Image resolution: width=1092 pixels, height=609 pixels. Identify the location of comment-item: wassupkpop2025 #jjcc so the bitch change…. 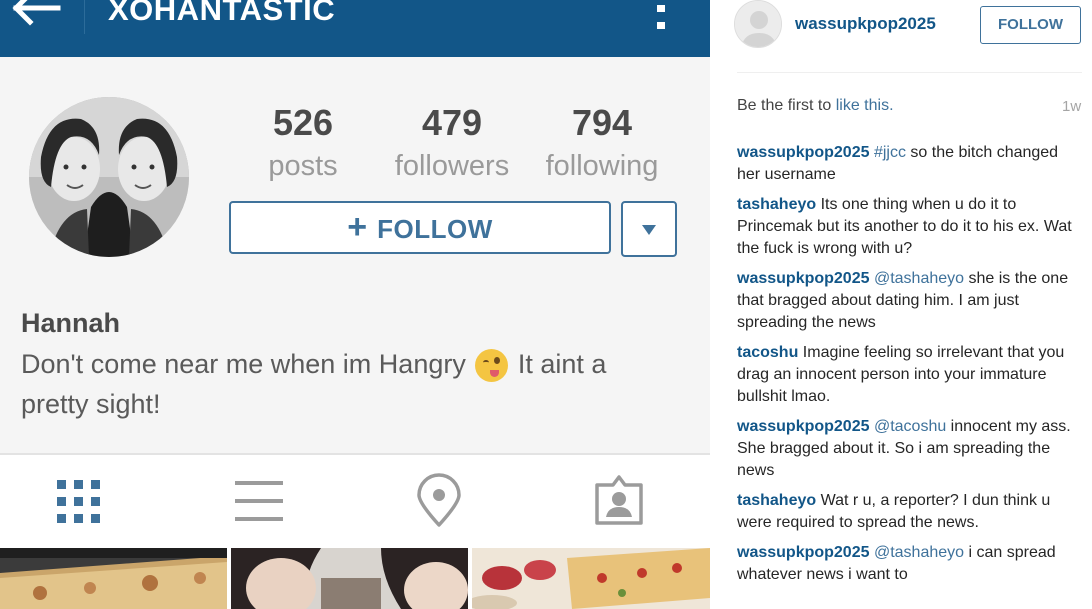
(909, 164).